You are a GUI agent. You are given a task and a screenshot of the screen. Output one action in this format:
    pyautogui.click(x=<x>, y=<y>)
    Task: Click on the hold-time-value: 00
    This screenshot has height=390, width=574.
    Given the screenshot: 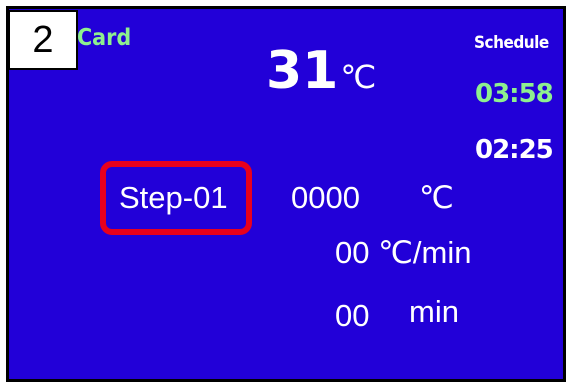 What is the action you would take?
    pyautogui.click(x=352, y=315)
    